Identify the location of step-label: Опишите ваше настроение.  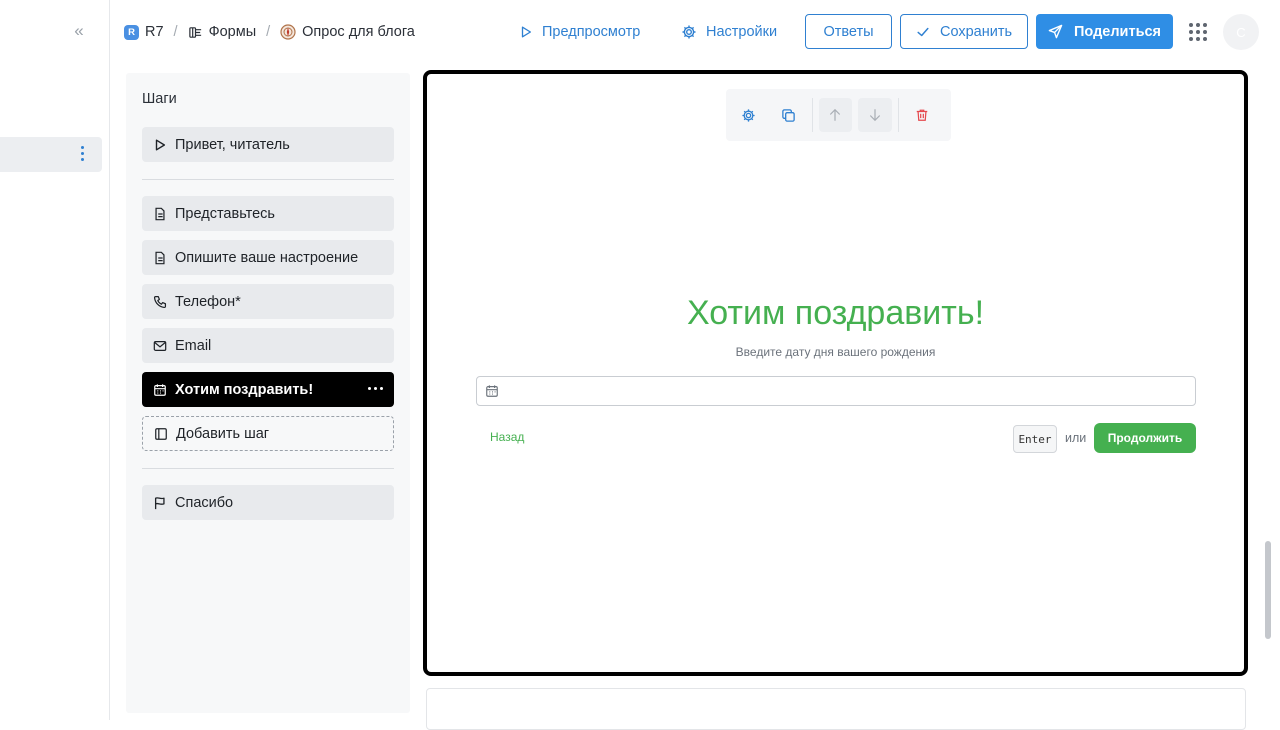
(267, 257).